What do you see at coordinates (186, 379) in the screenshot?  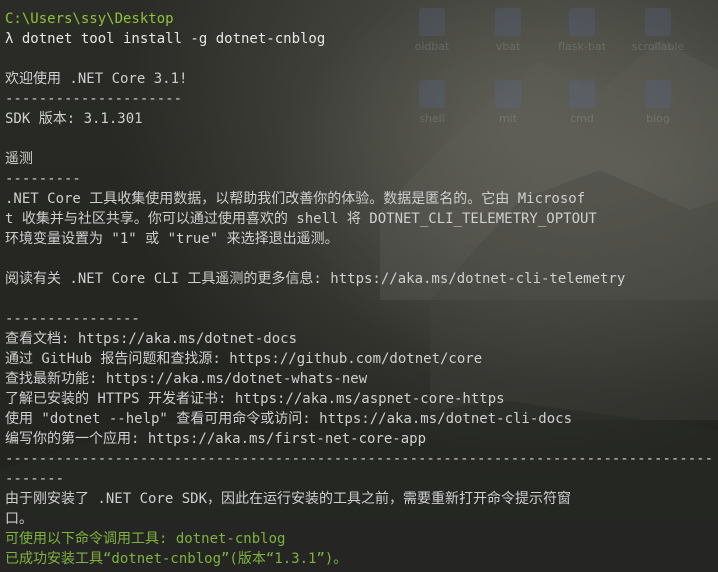 I see `output-line: 查找最新功能: https://aka.ms/dotnet-whats-new` at bounding box center [186, 379].